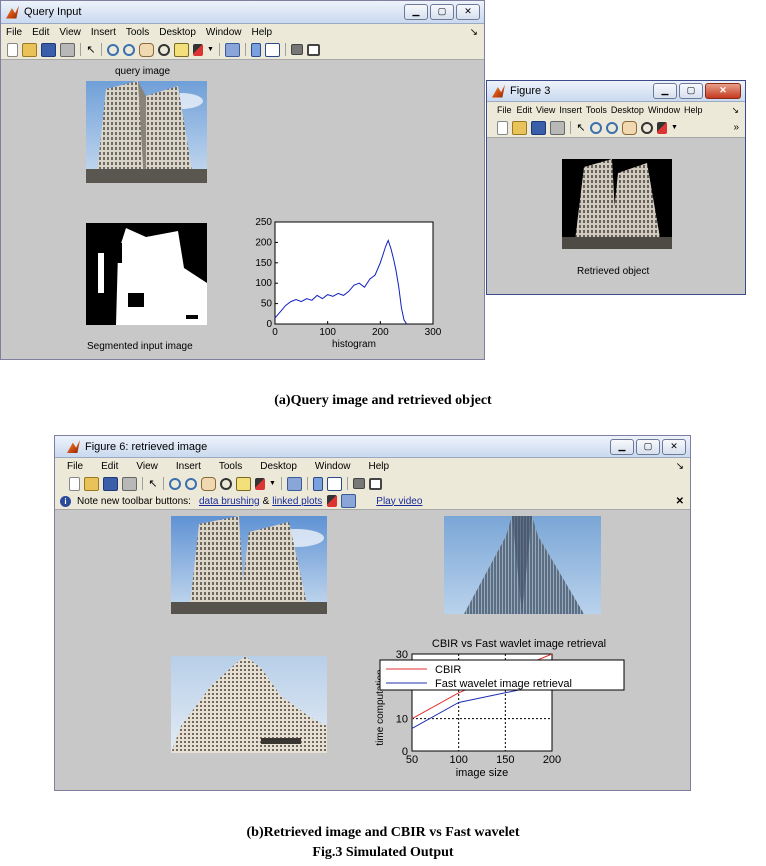 The width and height of the screenshot is (766, 866). I want to click on figure6-titlebar: Figure 6: retrieved image ▁ ▢ ✕, so click(372, 447).